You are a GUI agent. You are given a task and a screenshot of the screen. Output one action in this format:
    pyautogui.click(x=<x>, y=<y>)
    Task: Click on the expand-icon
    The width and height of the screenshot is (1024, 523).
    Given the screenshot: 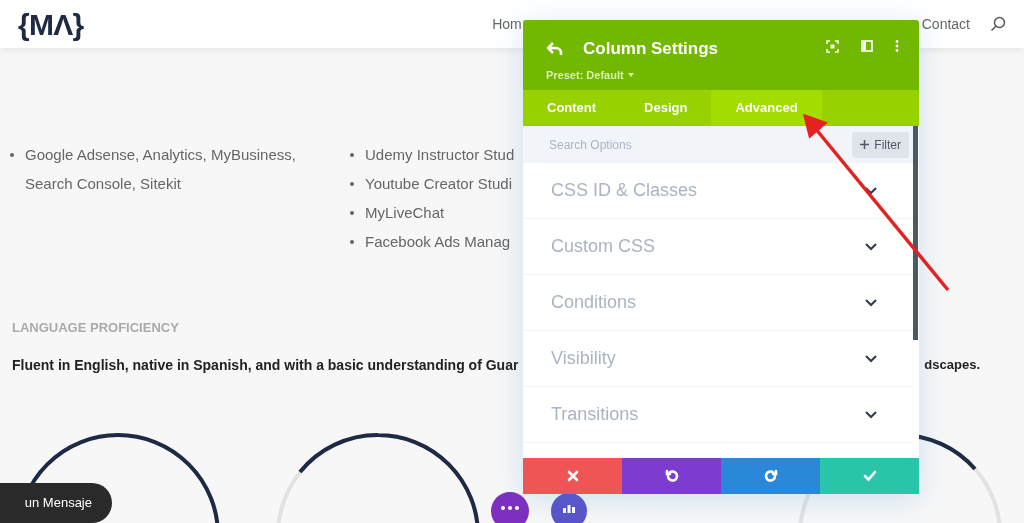 What is the action you would take?
    pyautogui.click(x=832, y=46)
    